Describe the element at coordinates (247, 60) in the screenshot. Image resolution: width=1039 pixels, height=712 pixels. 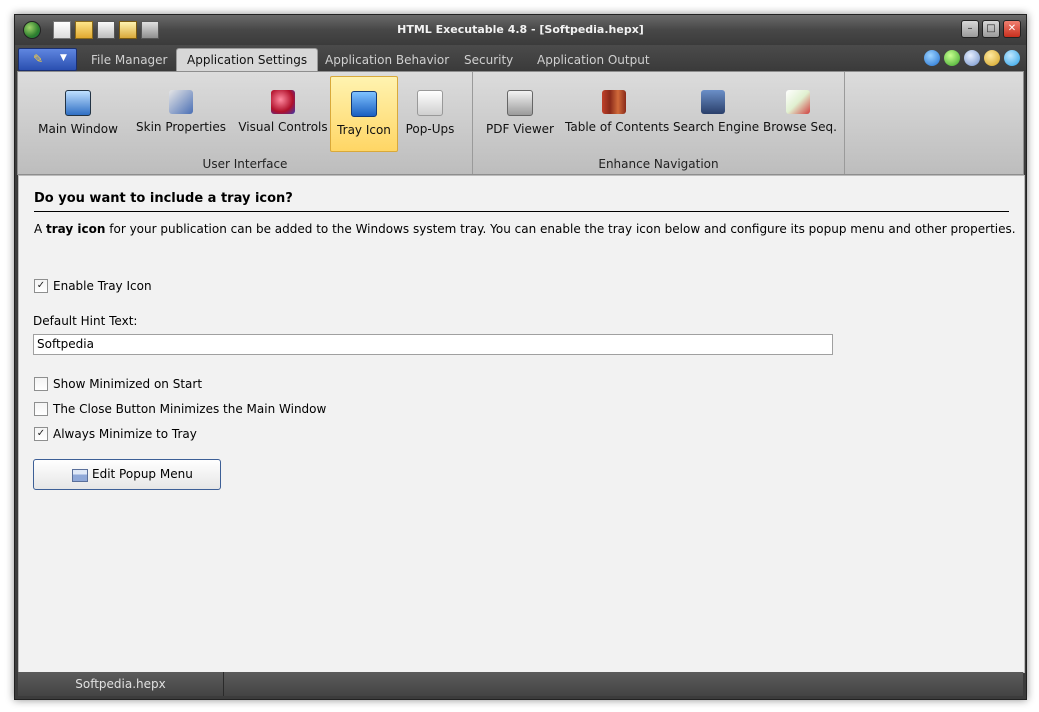
I see `tab-application-settings: Application Settings` at that location.